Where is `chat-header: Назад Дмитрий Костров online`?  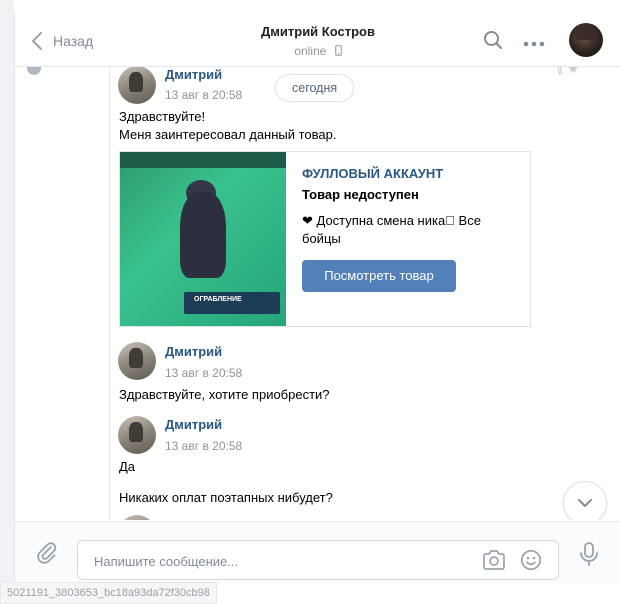 chat-header: Назад Дмитрий Костров online is located at coordinates (317, 40).